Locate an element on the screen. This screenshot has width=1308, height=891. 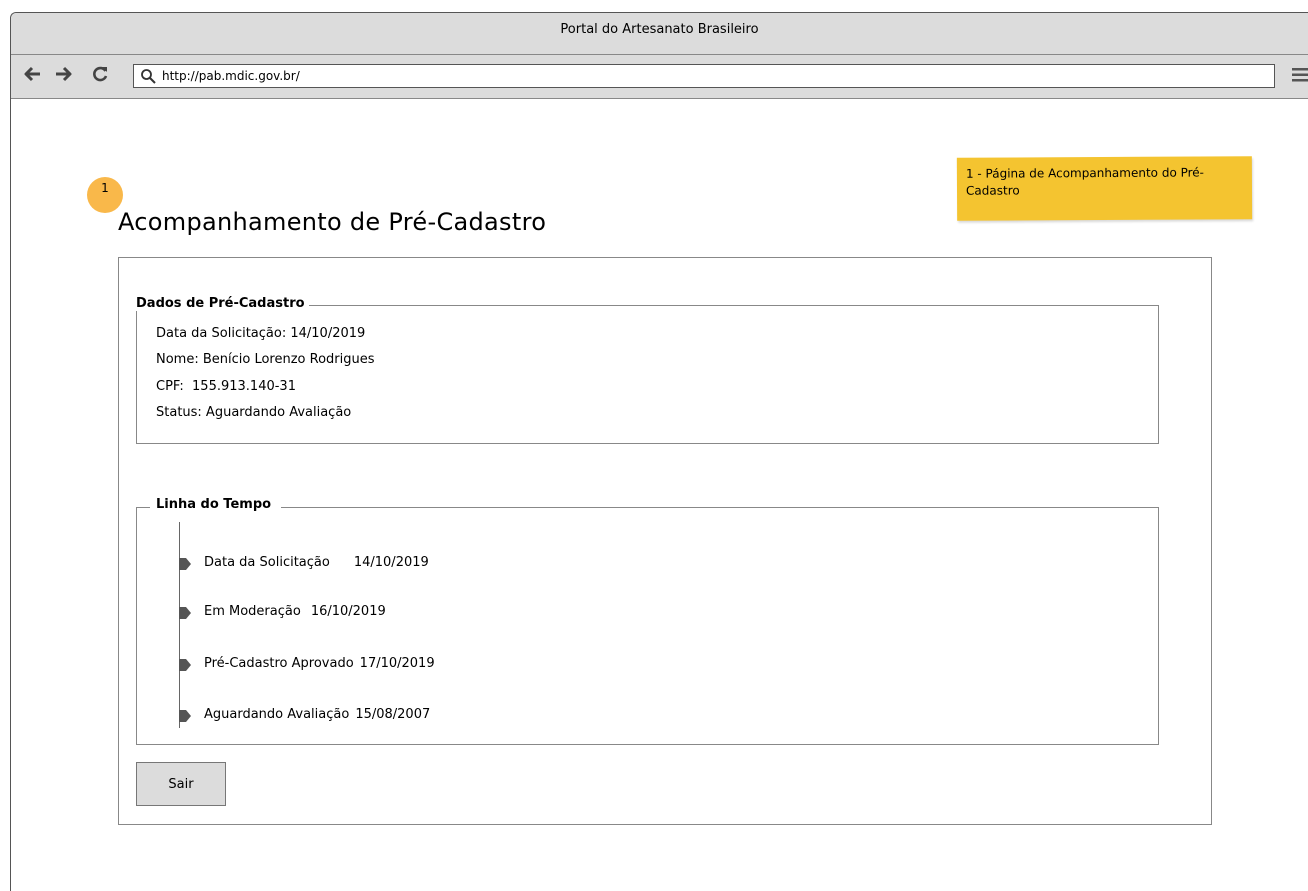
timeline-item-label: Data da Solicitação is located at coordinates (267, 562).